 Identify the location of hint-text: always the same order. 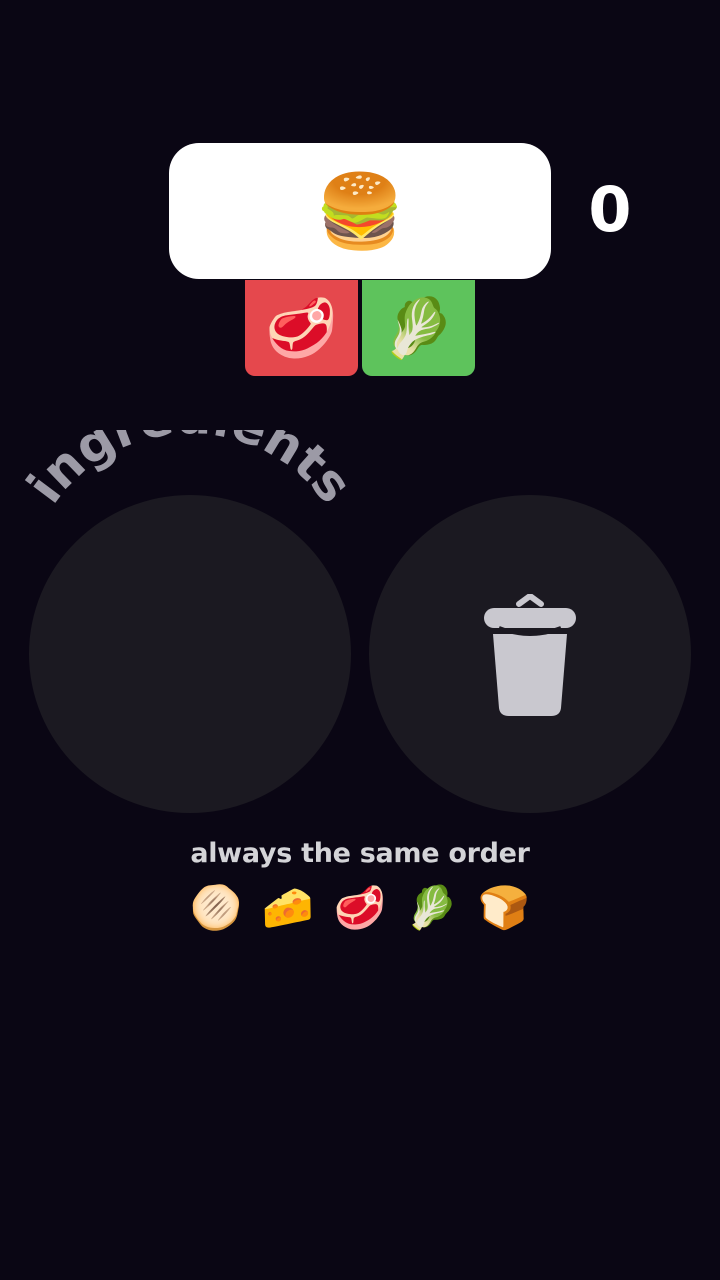
(360, 853).